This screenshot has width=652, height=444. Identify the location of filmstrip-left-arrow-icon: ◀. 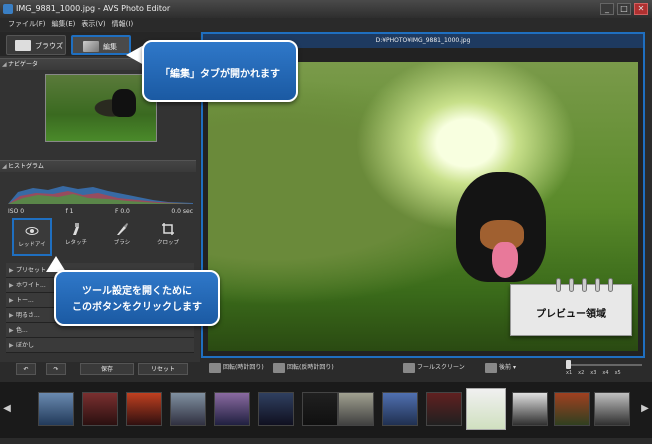
(7, 409).